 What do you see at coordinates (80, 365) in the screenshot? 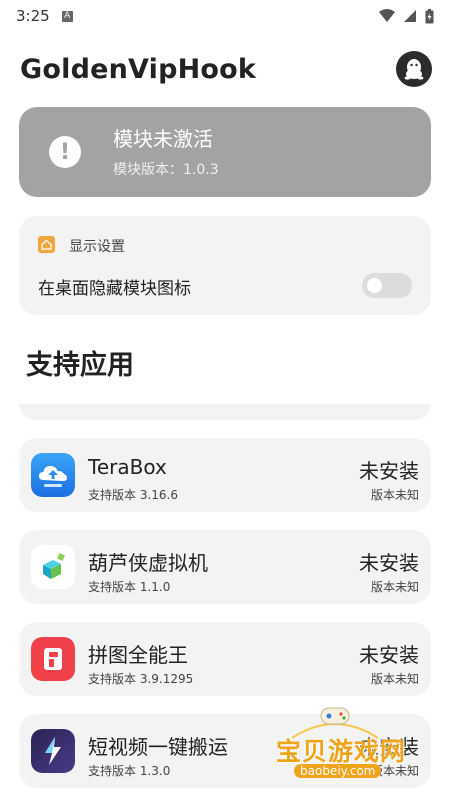
I see `supported-apps-title: 支持应用` at bounding box center [80, 365].